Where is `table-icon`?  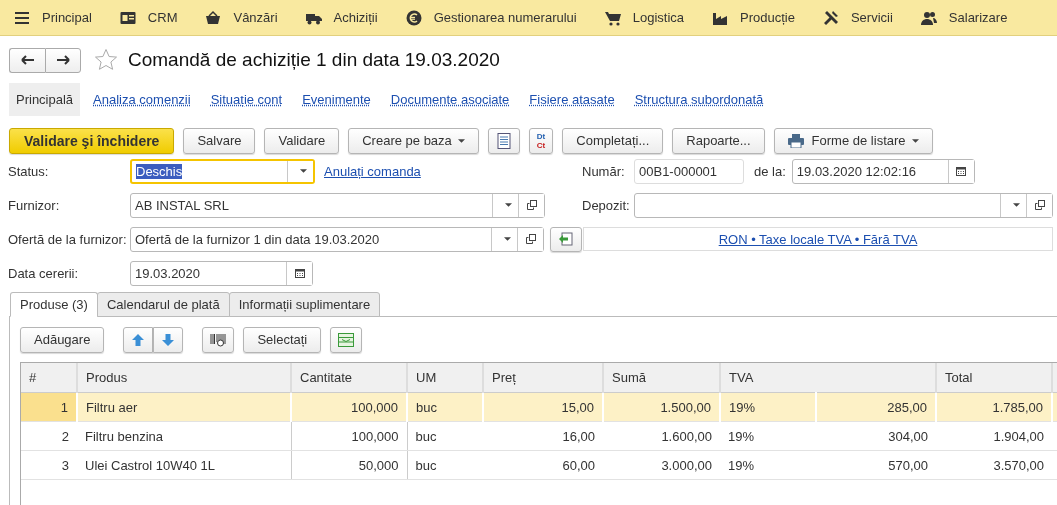 table-icon is located at coordinates (346, 339).